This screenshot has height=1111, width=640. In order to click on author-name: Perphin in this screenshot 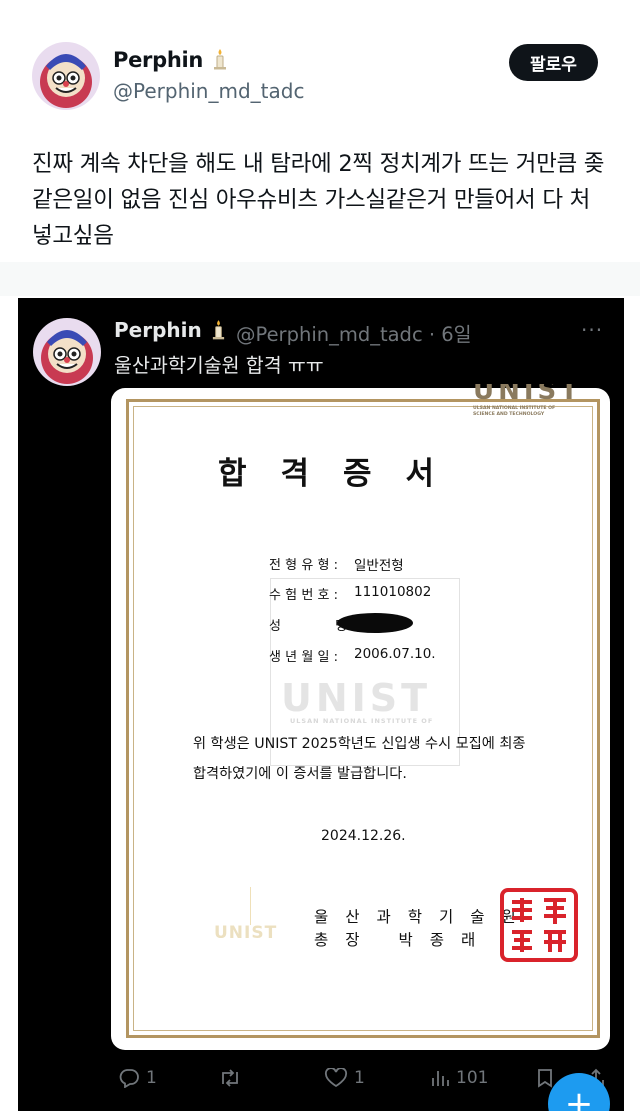, I will do `click(158, 60)`.